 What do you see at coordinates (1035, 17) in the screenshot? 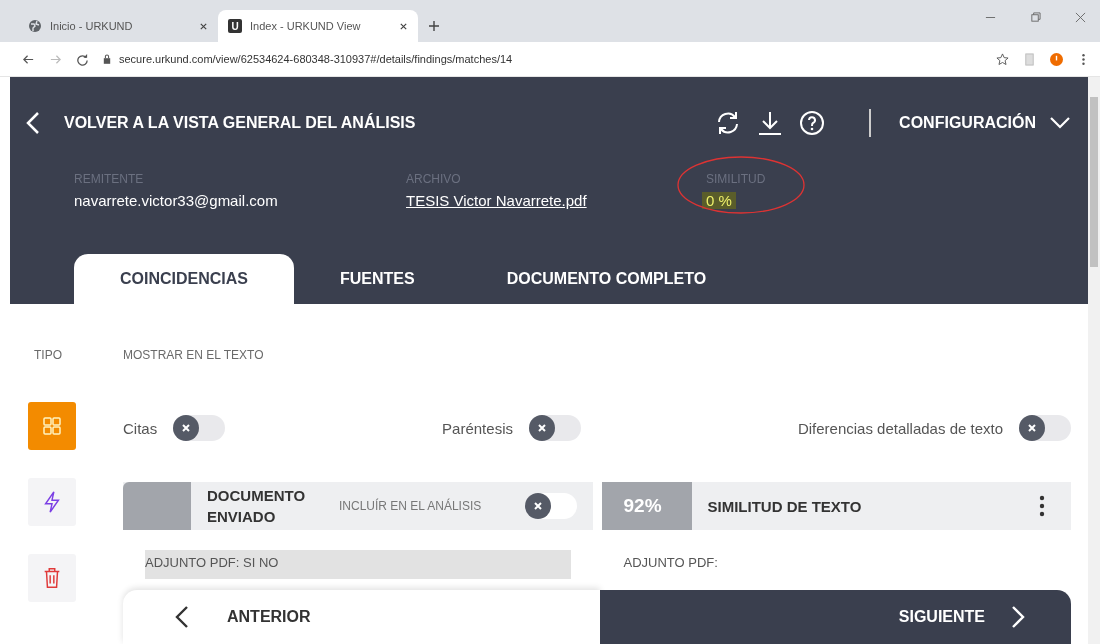
I see `restore-icon` at bounding box center [1035, 17].